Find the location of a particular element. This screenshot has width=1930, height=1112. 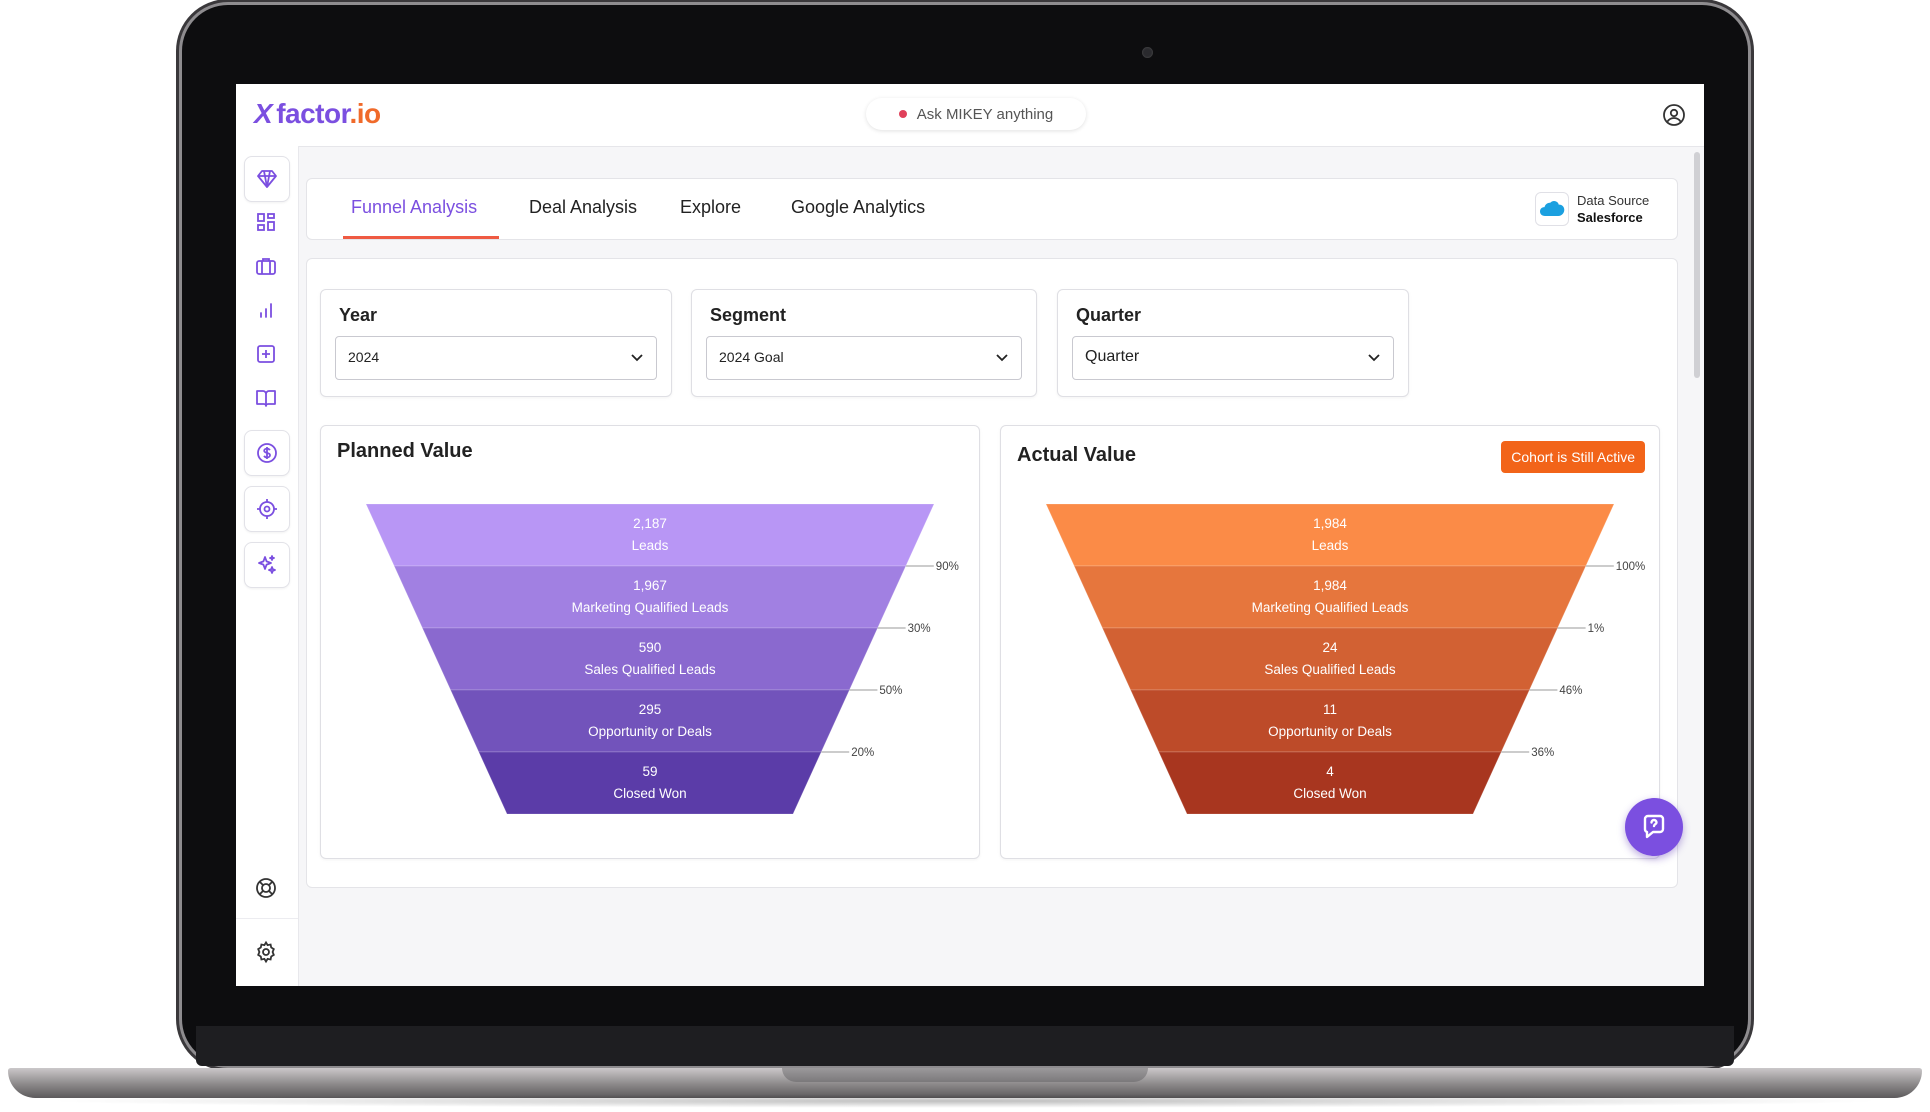

salesforce-cloud-icon is located at coordinates (1552, 208).